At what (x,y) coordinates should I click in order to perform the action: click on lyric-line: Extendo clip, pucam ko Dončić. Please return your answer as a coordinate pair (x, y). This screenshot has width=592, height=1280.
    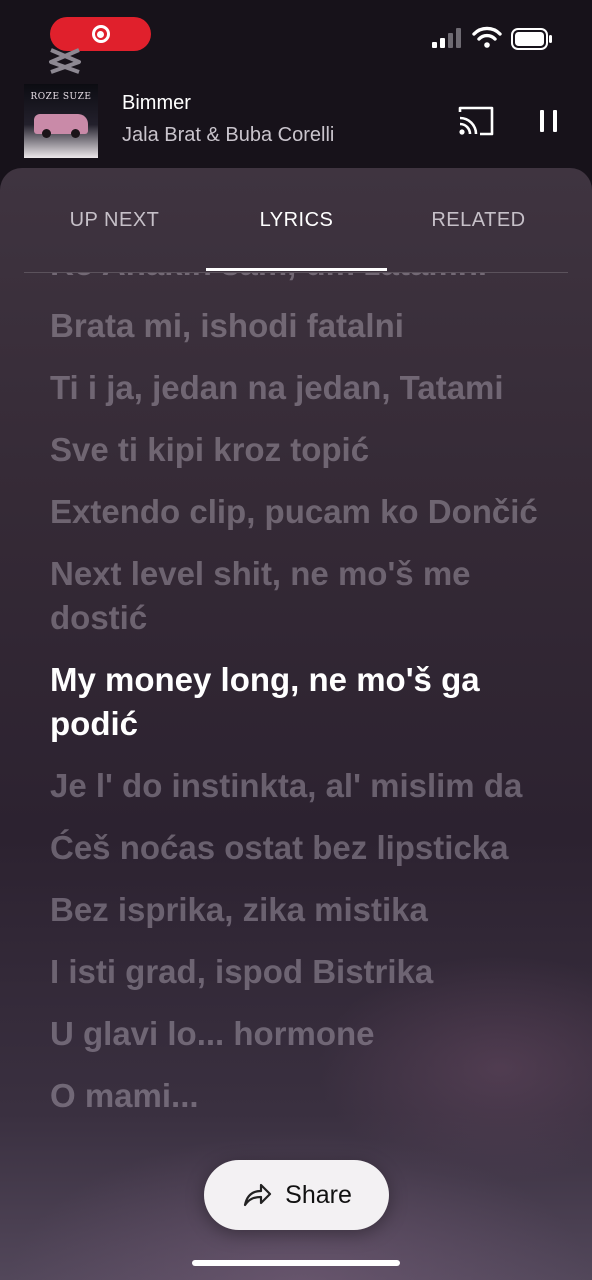
    Looking at the image, I should click on (300, 512).